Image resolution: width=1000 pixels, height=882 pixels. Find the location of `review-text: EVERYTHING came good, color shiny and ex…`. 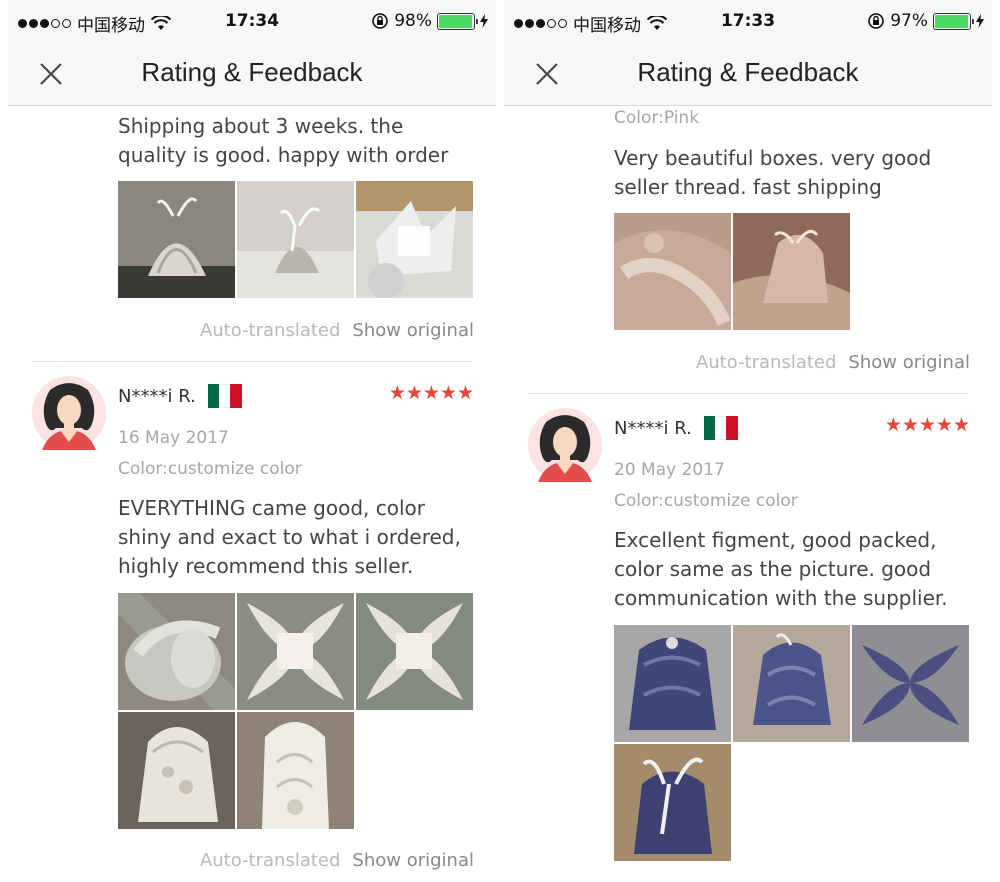

review-text: EVERYTHING came good, color shiny and ex… is located at coordinates (289, 537).